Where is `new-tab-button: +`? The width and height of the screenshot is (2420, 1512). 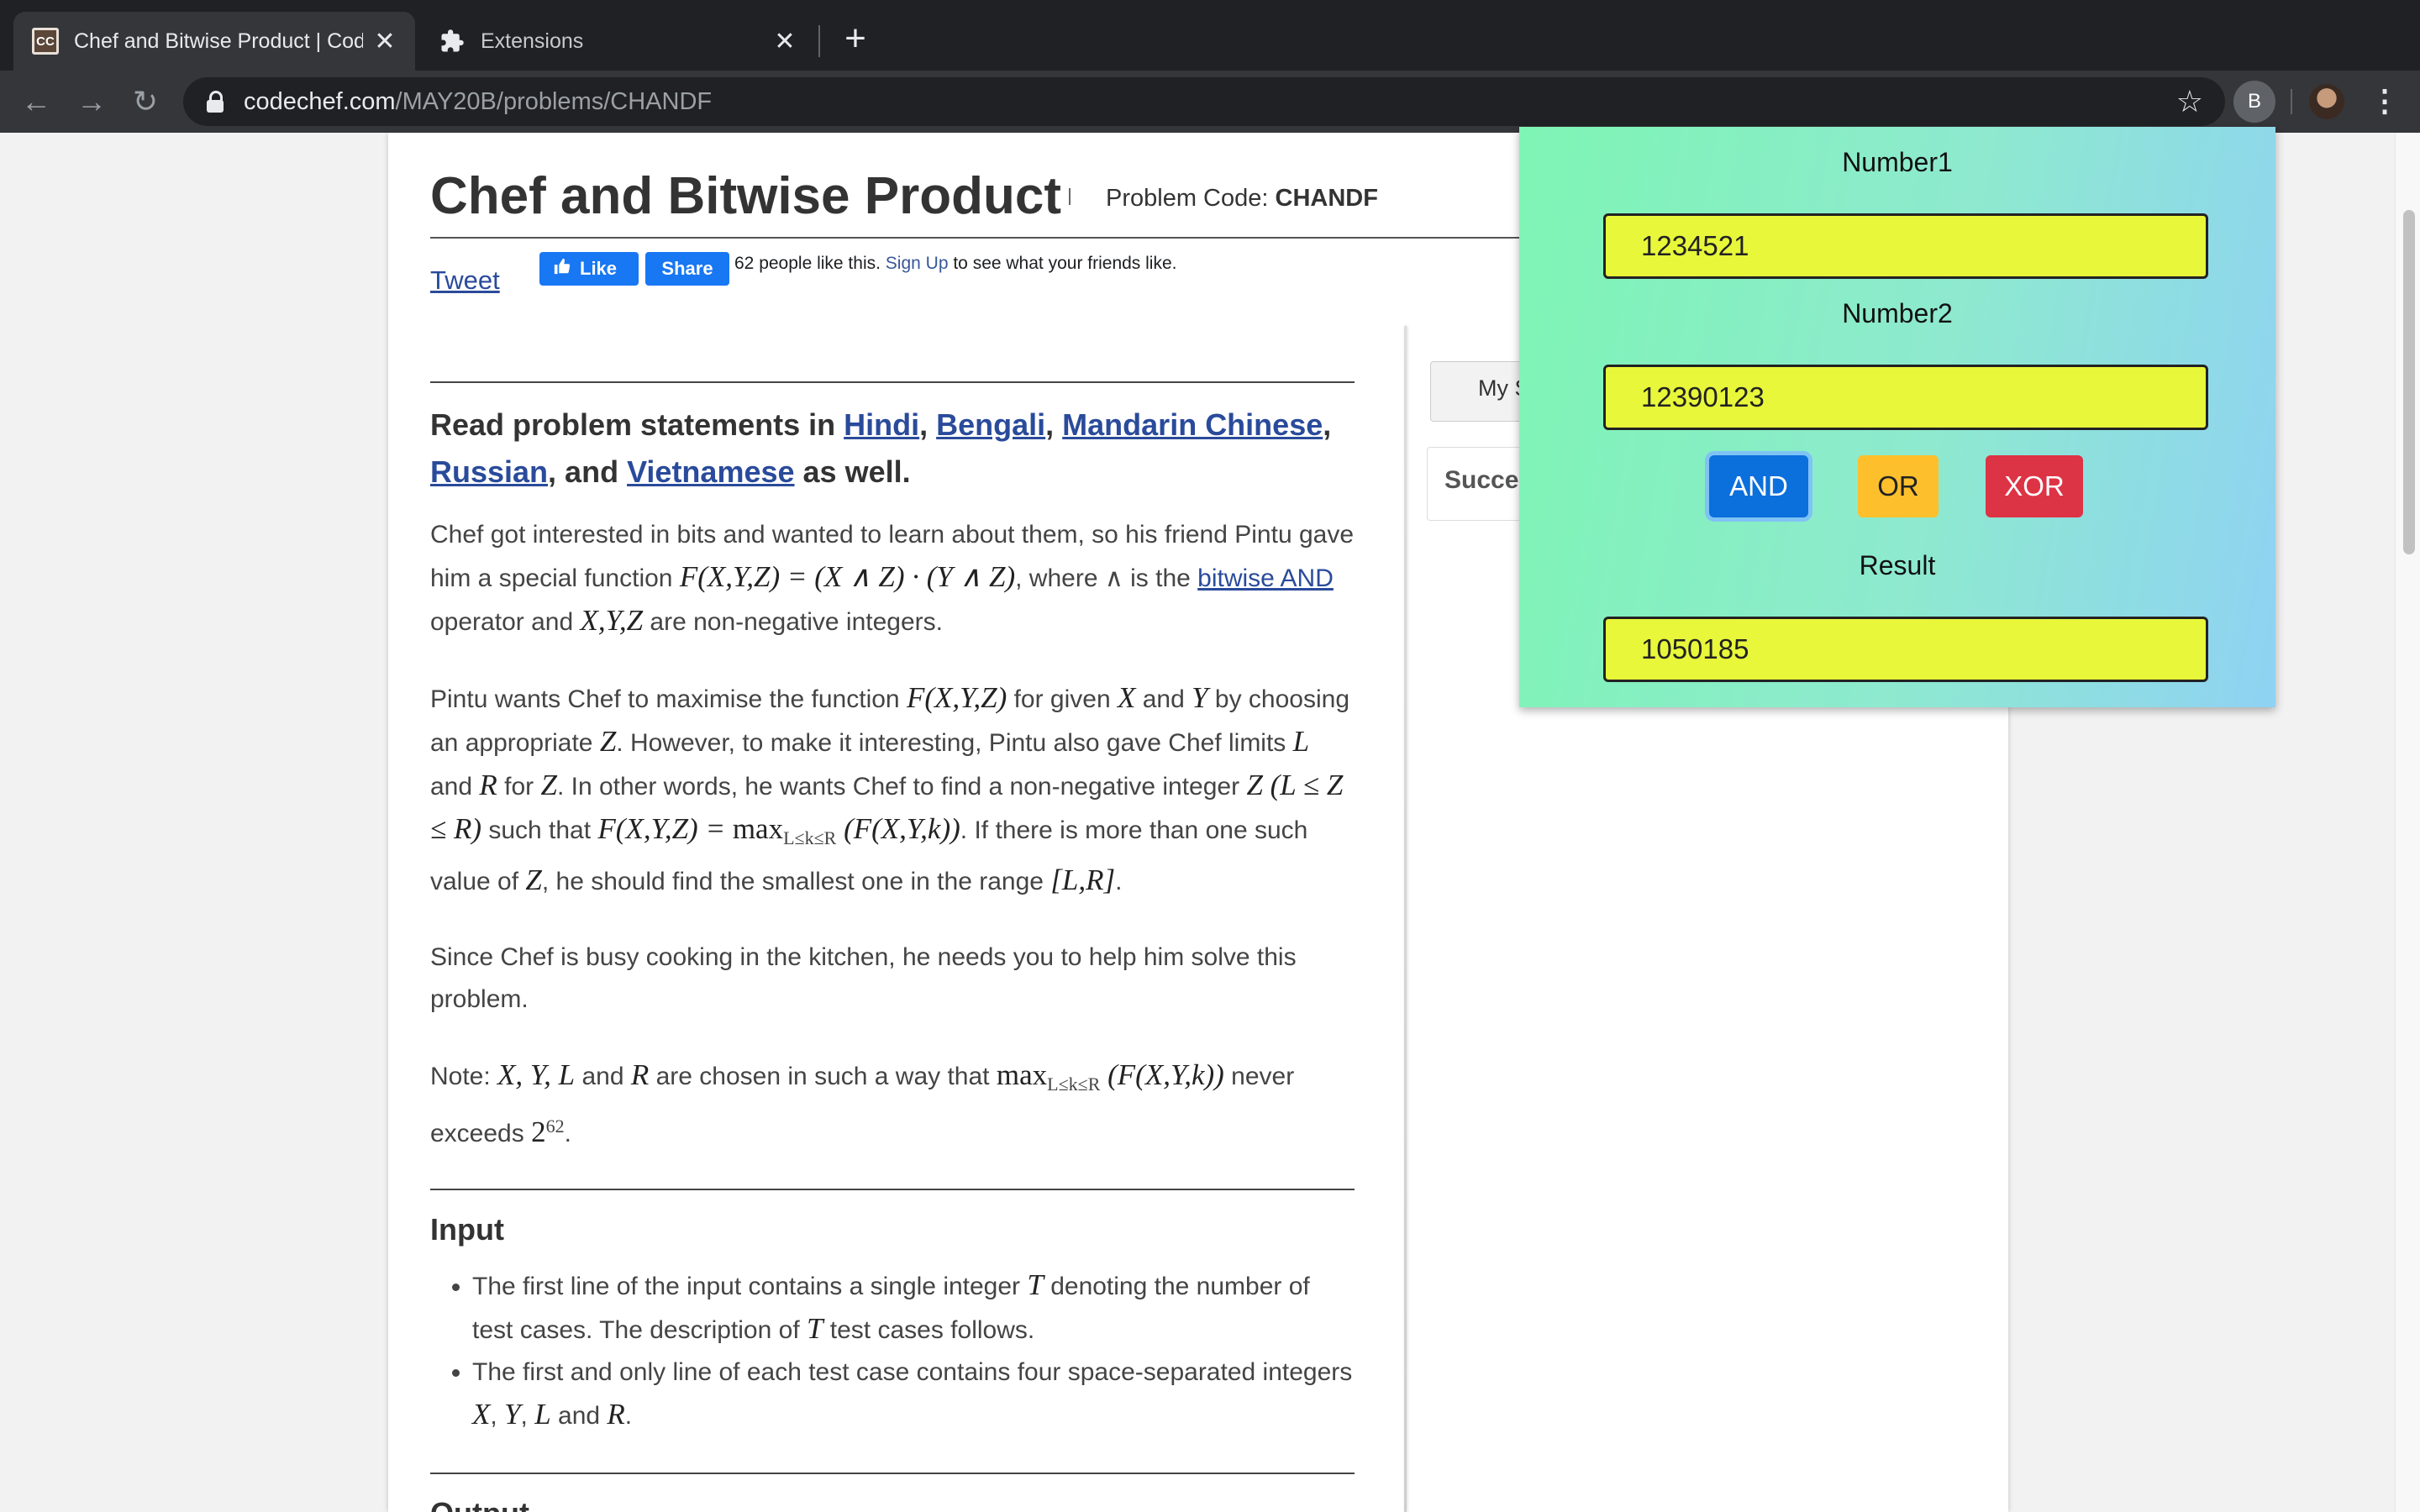 new-tab-button: + is located at coordinates (855, 39).